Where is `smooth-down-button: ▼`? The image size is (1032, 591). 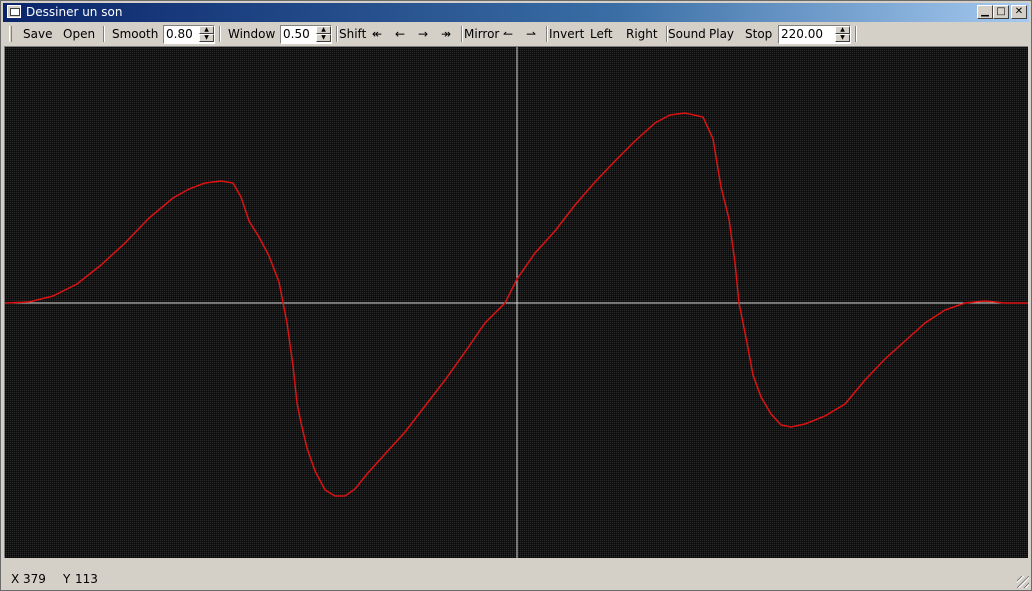
smooth-down-button: ▼ is located at coordinates (206, 38).